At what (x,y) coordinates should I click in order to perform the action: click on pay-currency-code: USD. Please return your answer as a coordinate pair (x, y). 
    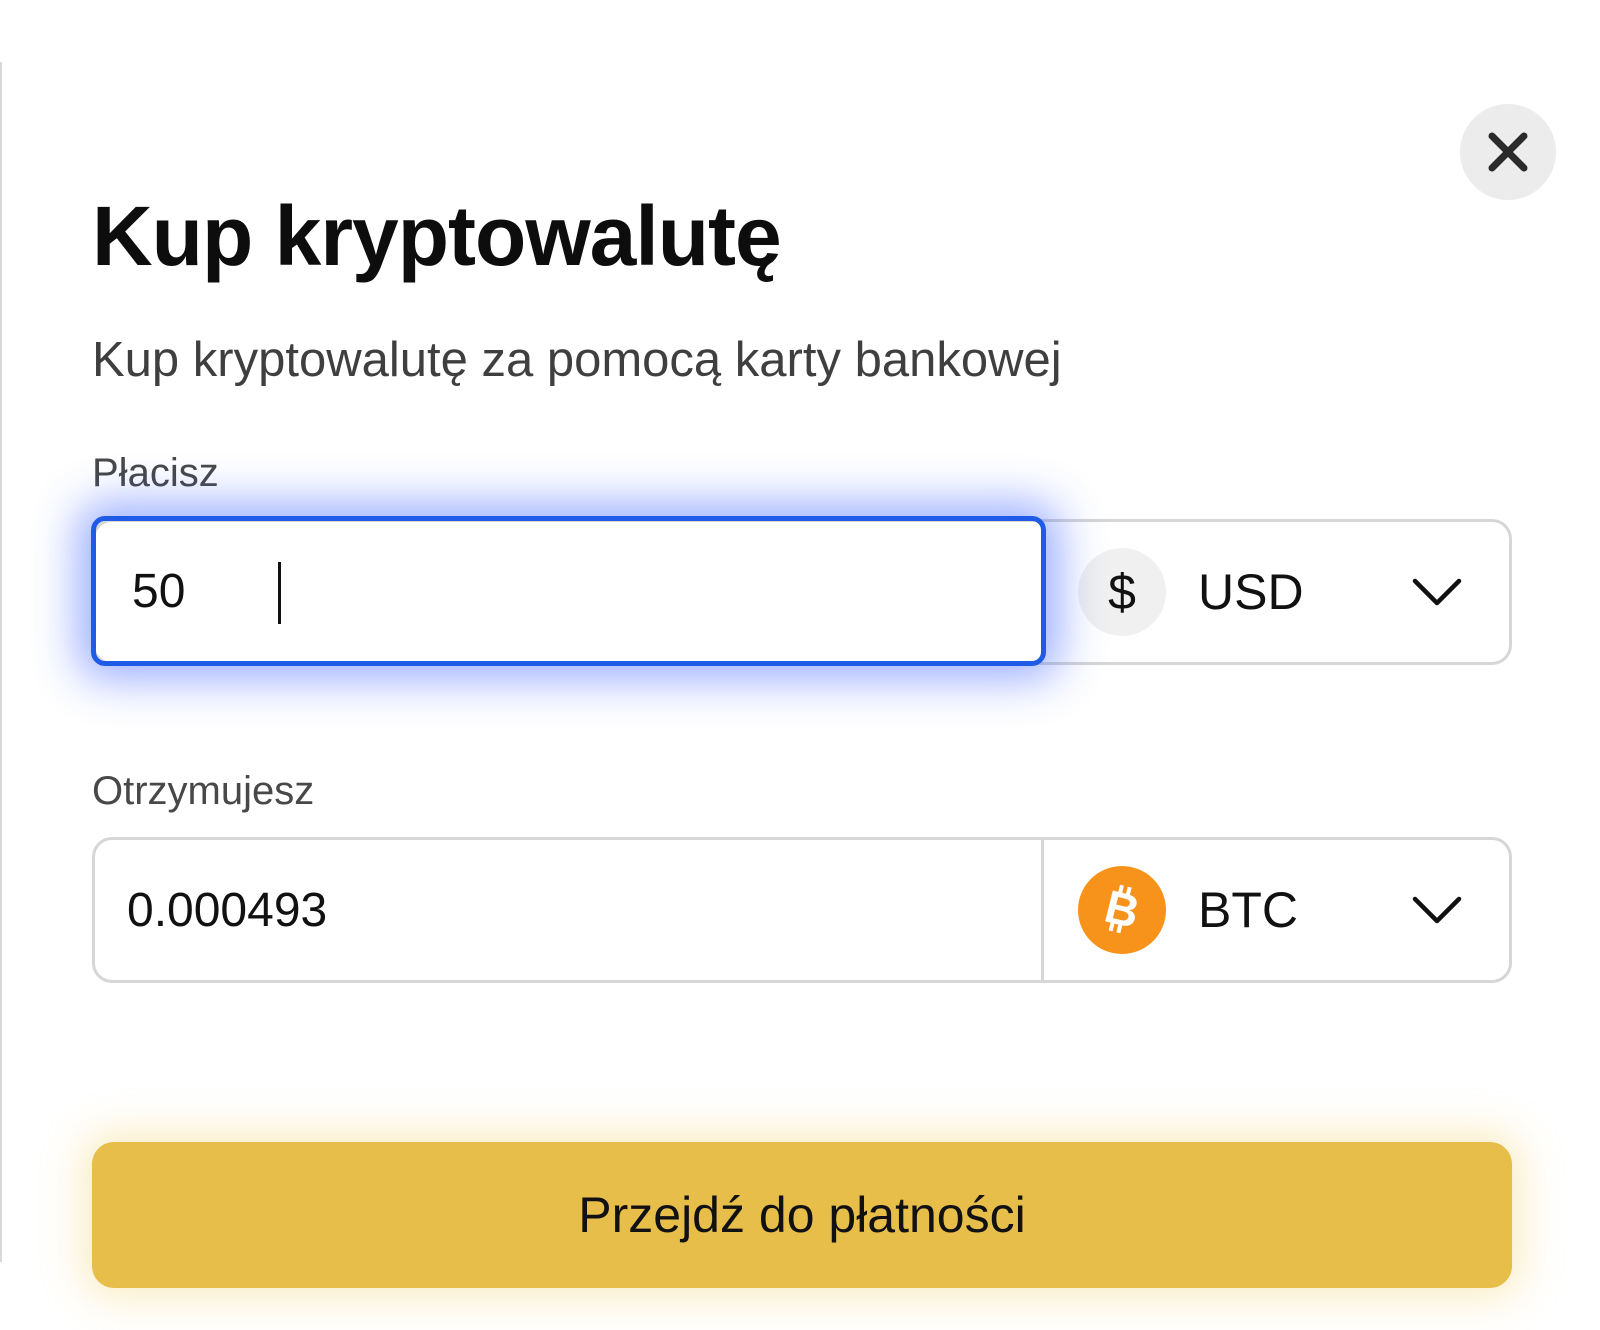
    Looking at the image, I should click on (1251, 592).